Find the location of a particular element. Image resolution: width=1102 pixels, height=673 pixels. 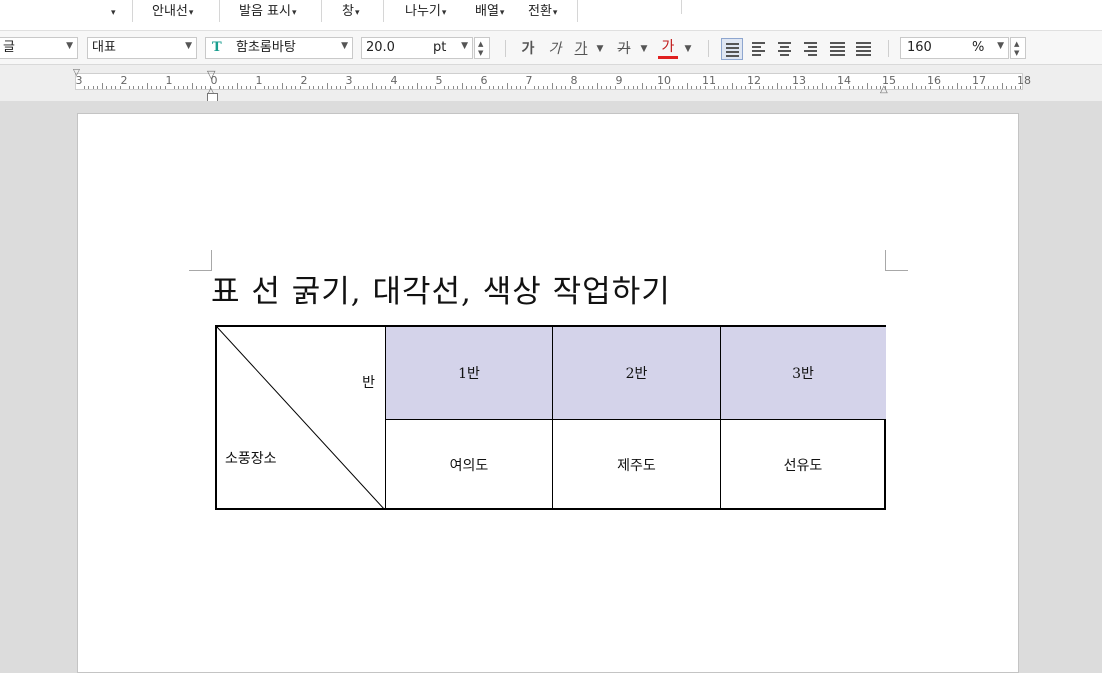

corner-bottom-label: 소풍장소 is located at coordinates (251, 459).